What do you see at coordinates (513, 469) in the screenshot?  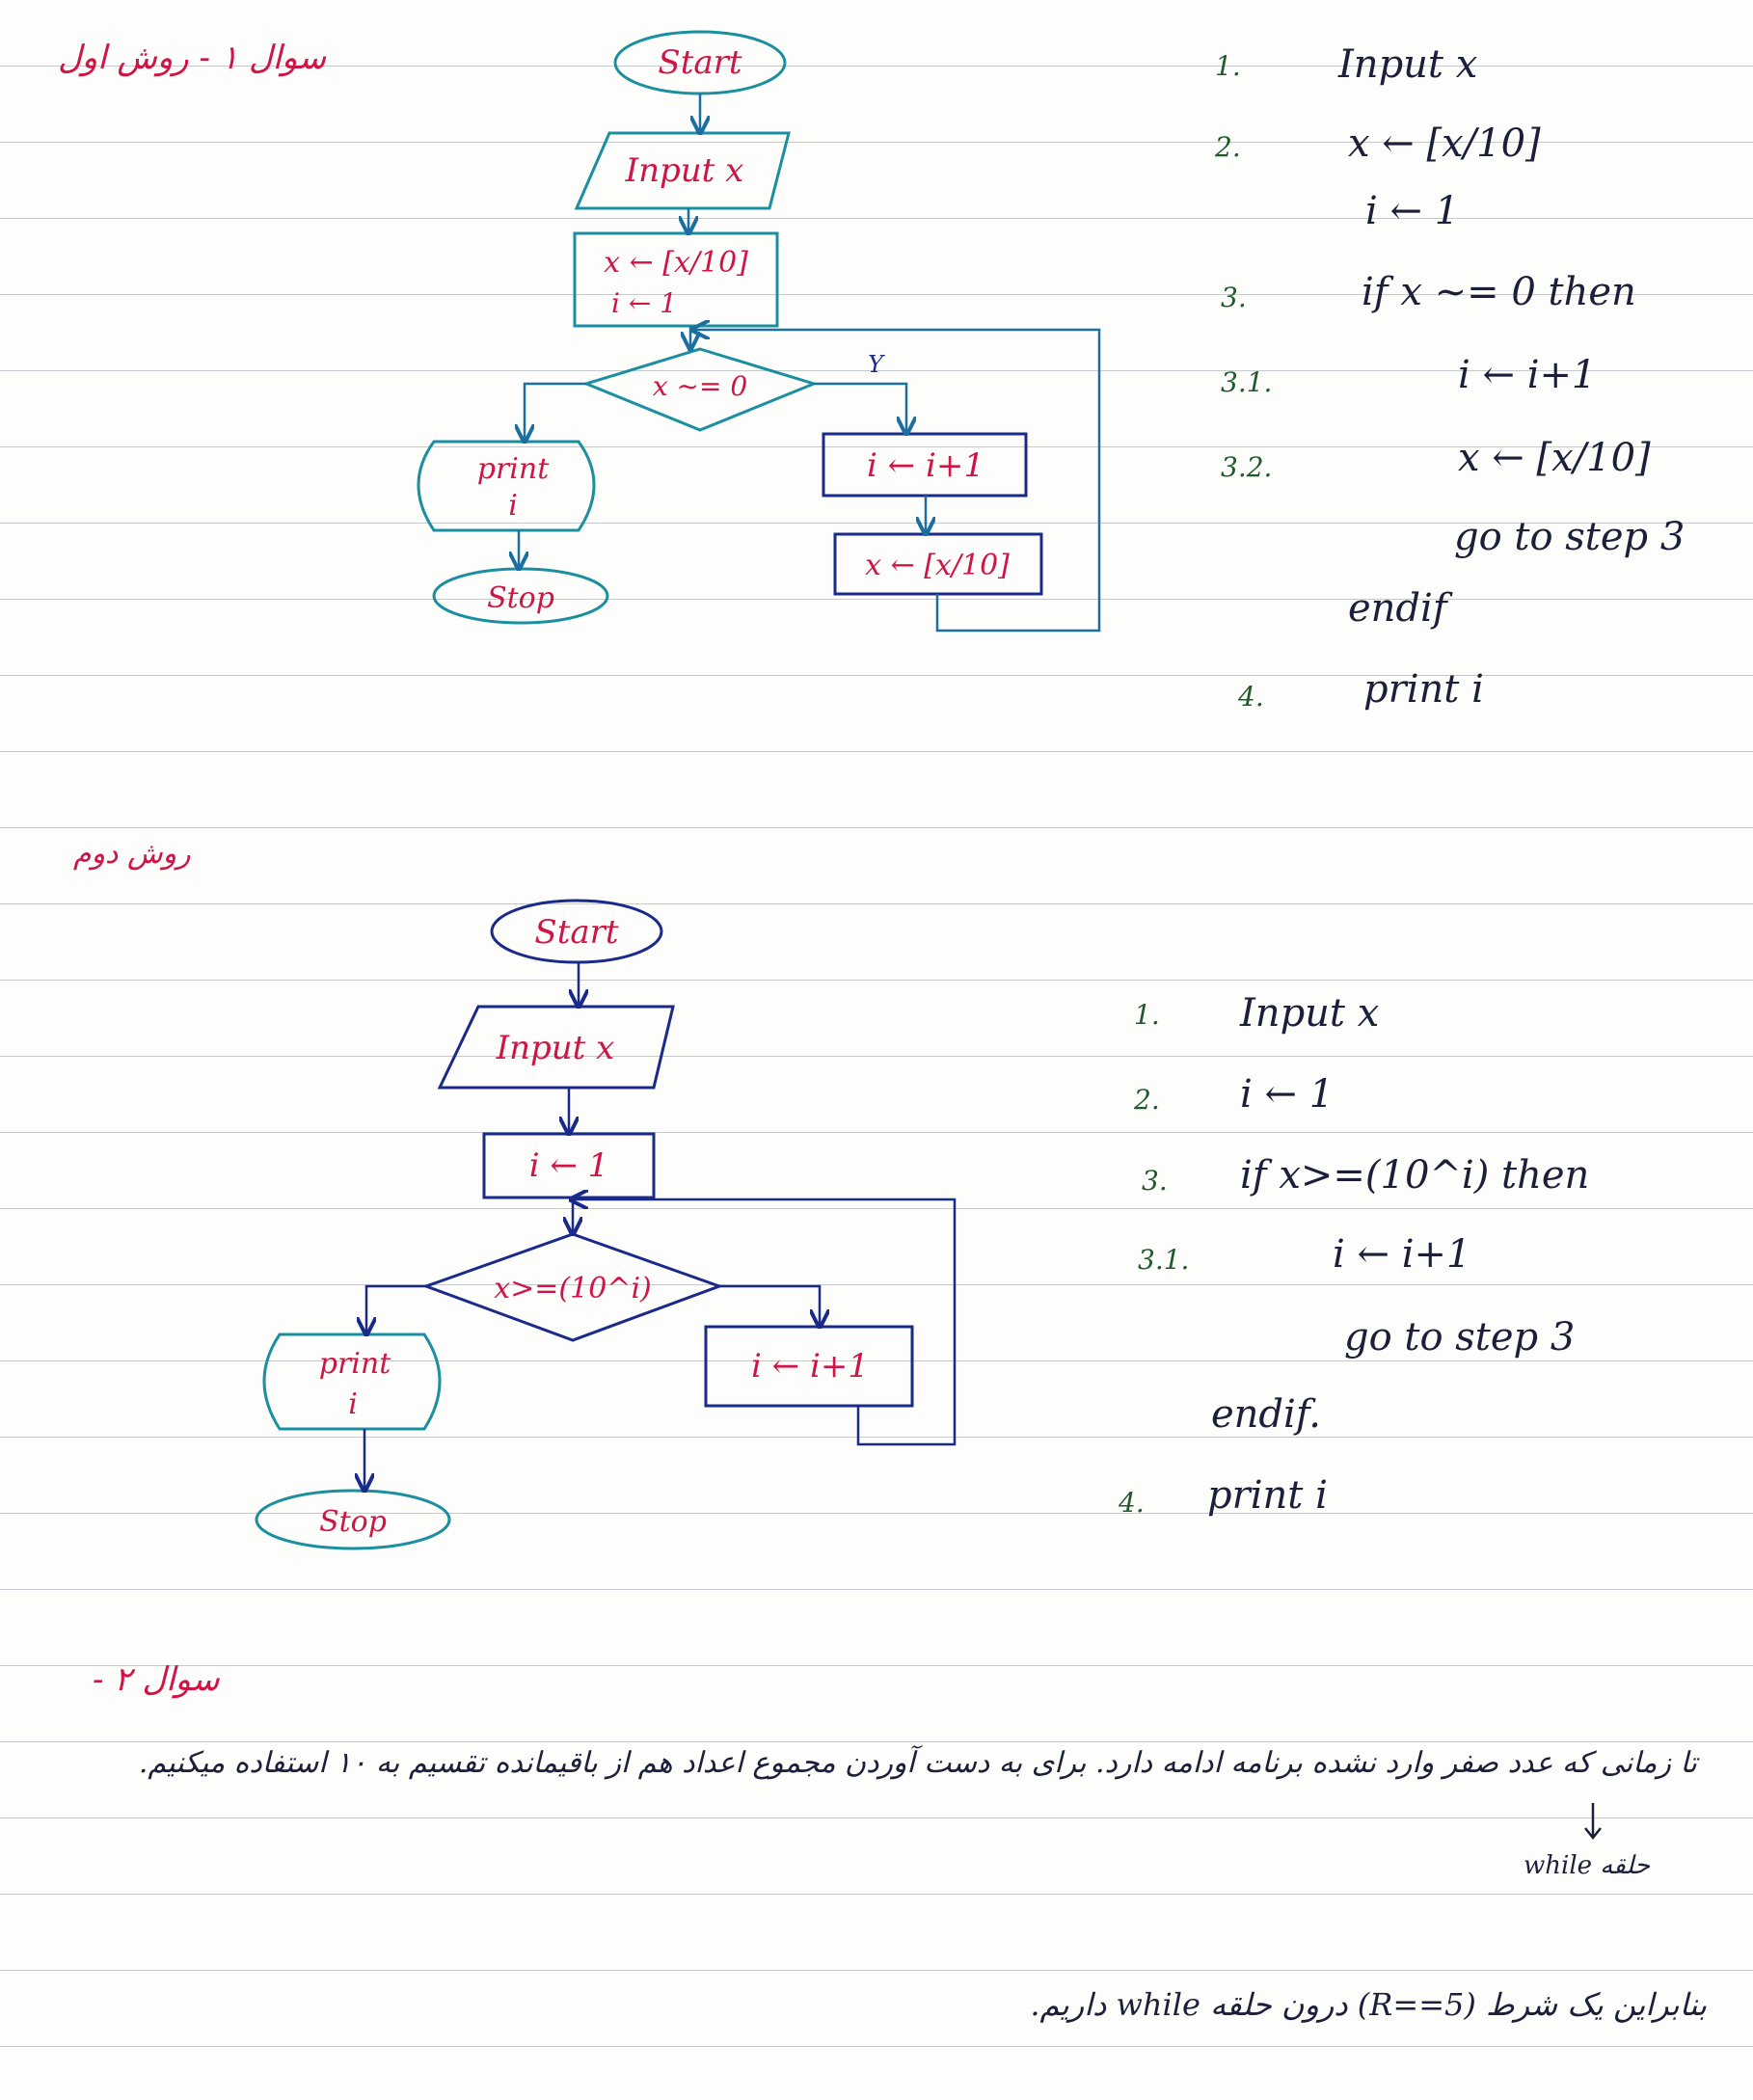 I see `flow1-print-text: print` at bounding box center [513, 469].